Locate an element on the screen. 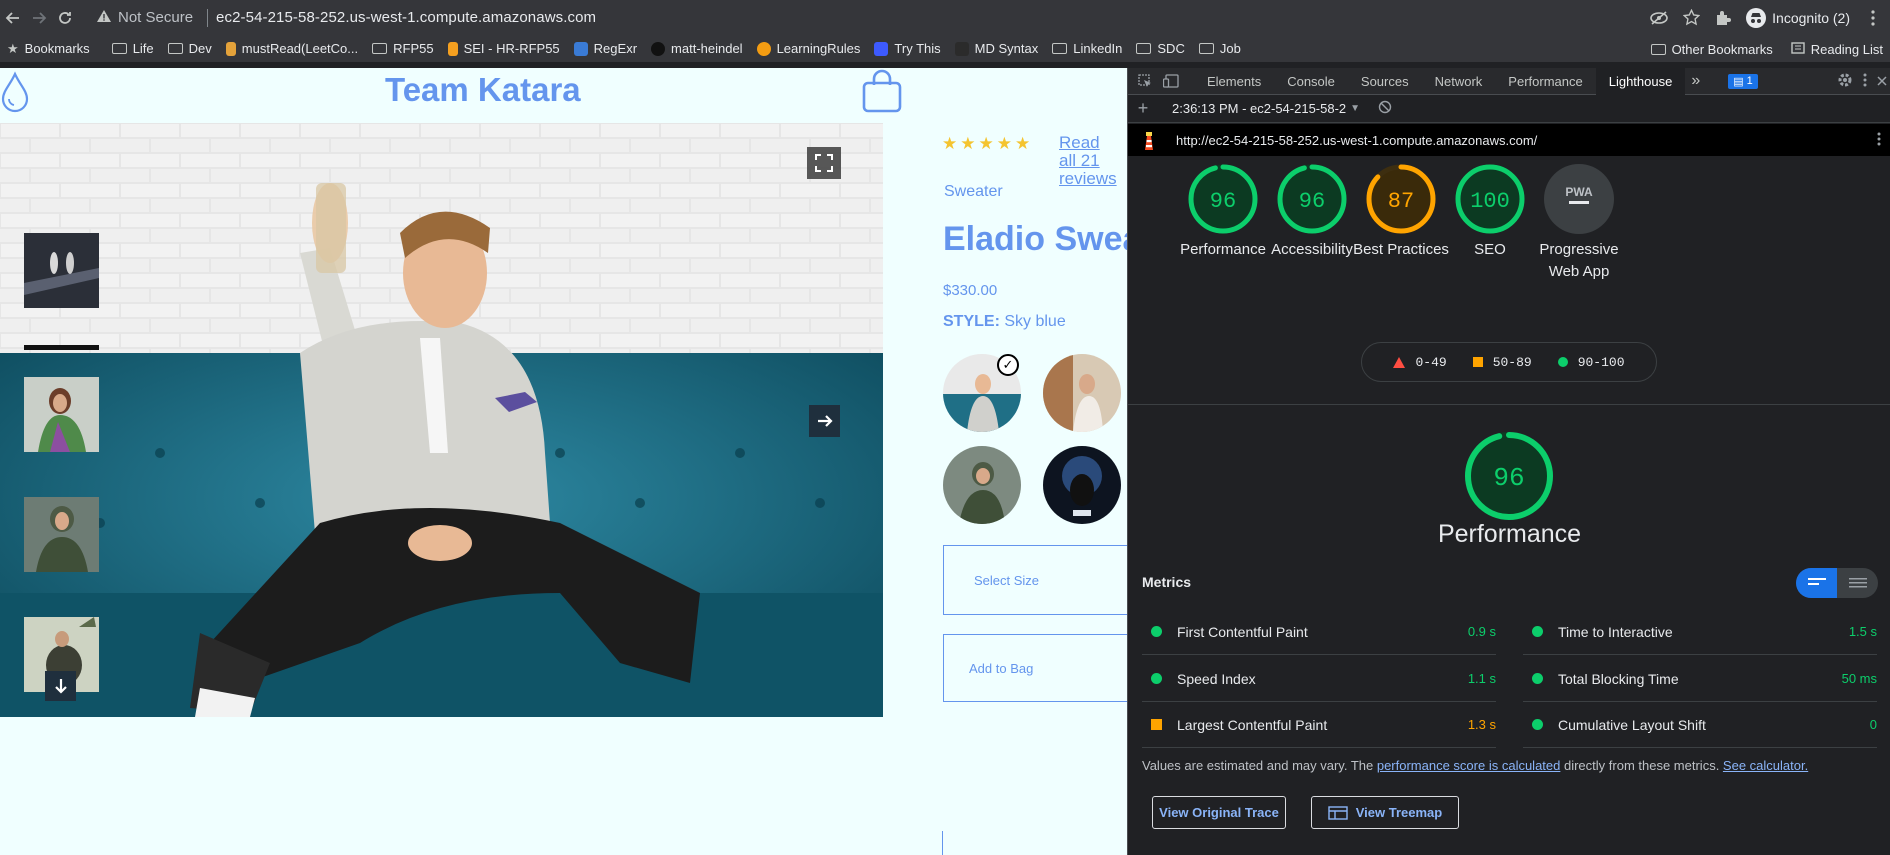 The width and height of the screenshot is (1890, 855). report-selector: 2:36:13 PM - ec2-54-215-58-2 is located at coordinates (1259, 108).